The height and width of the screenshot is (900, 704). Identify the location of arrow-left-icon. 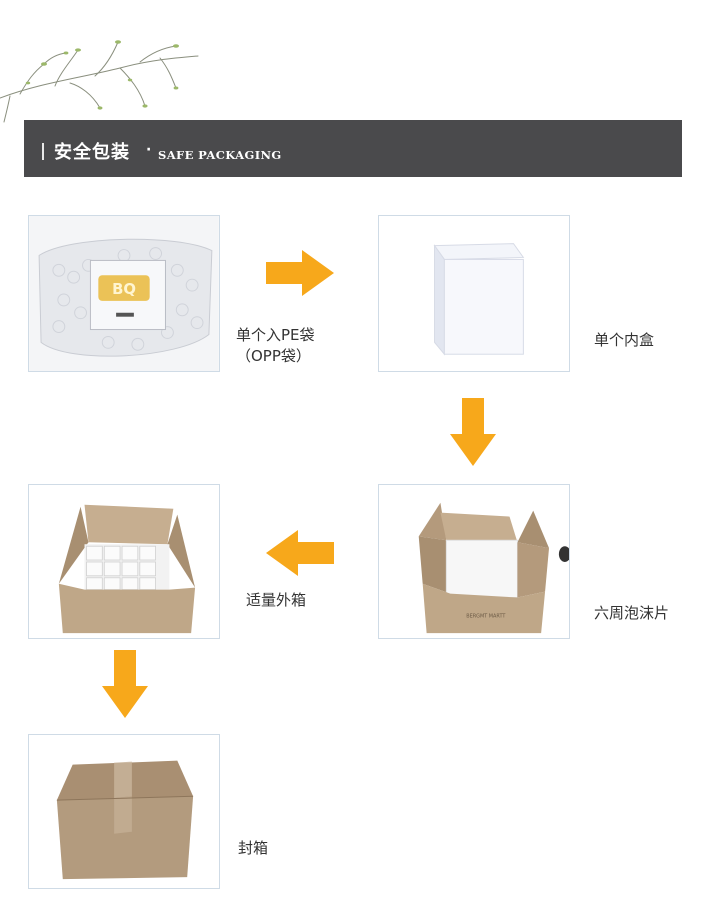
(300, 553).